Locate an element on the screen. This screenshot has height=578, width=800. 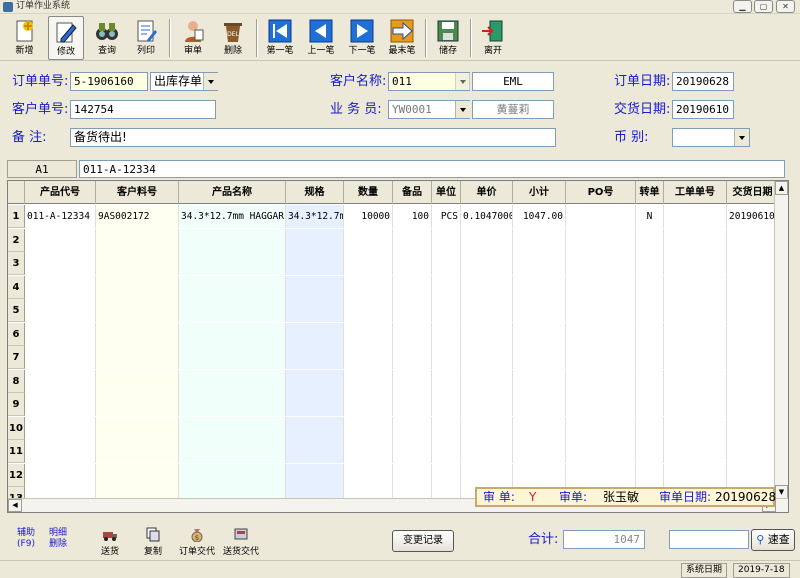
order-transfer-button: $ 订单交代 is located at coordinates (197, 541).